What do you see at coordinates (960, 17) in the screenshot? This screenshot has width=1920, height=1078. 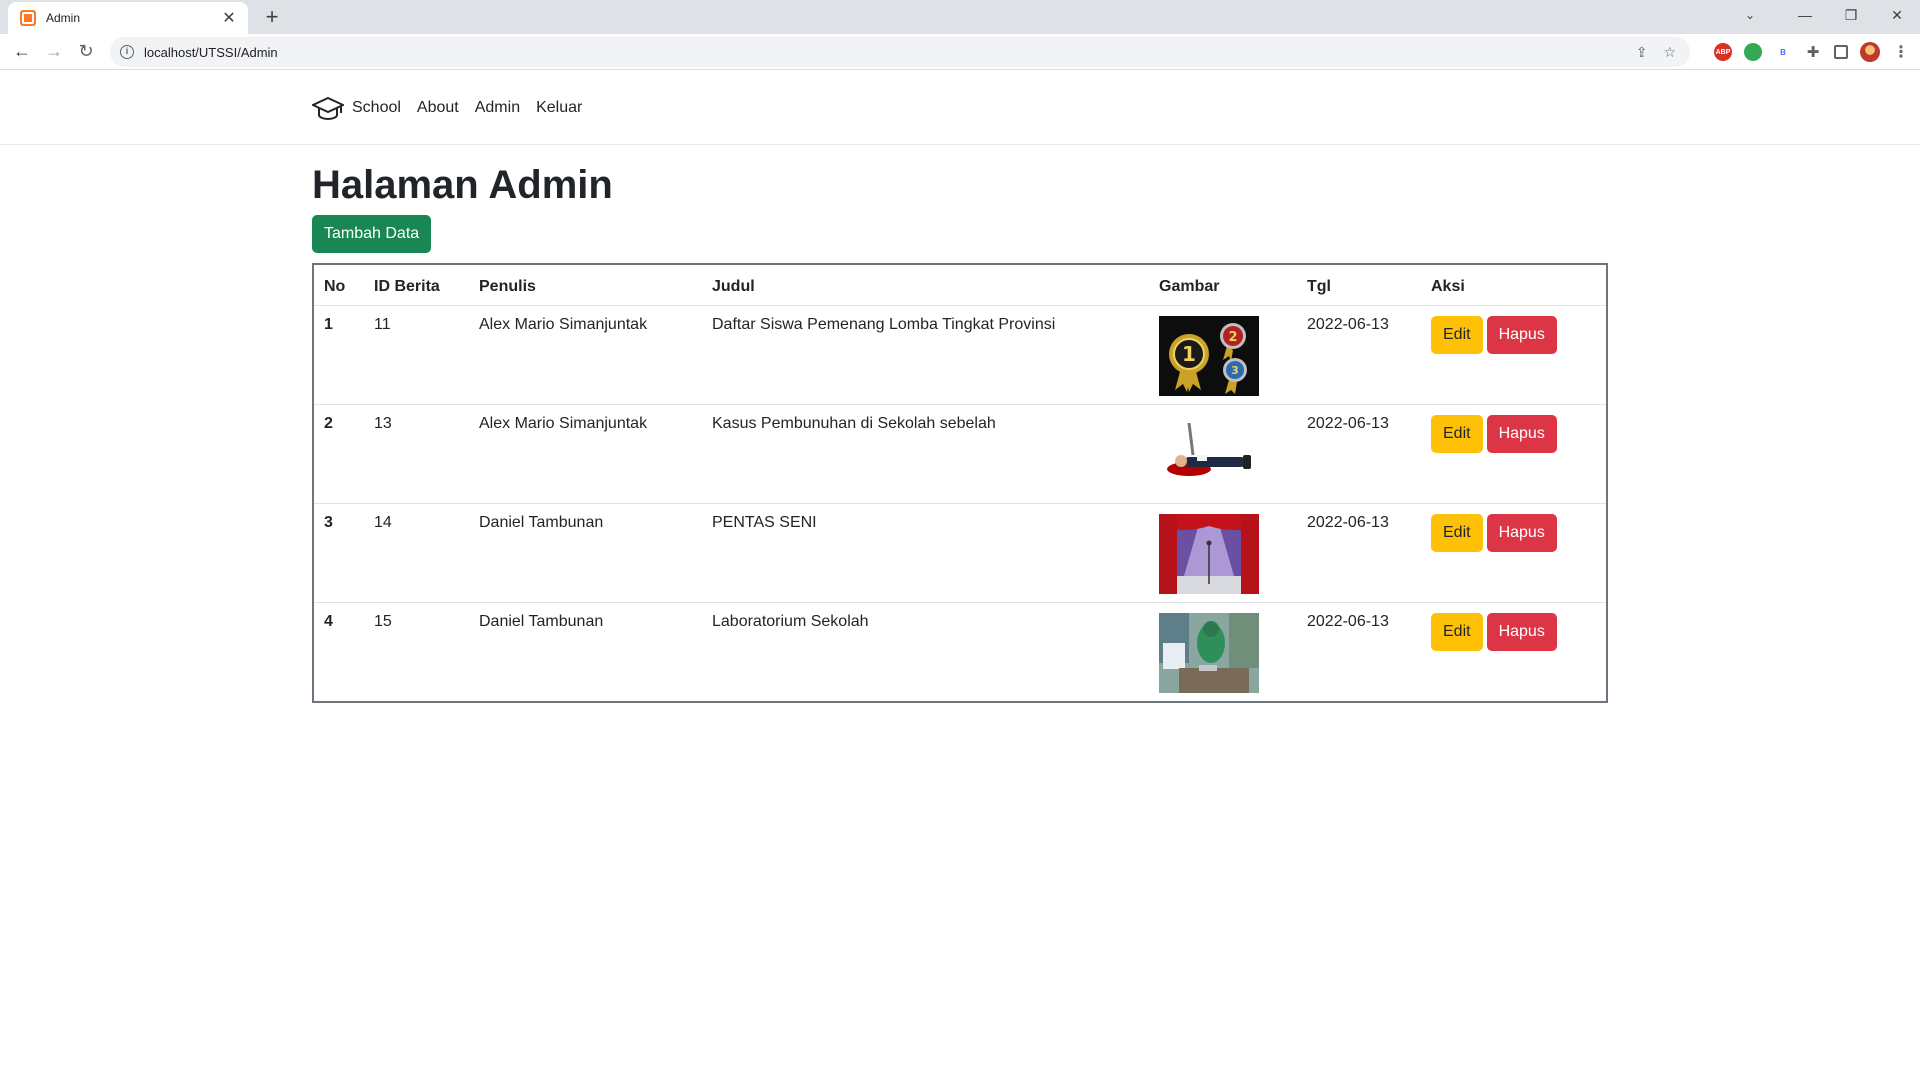 I see `tab-strip: Admin ✕ + ⌄ — ❐ ✕` at bounding box center [960, 17].